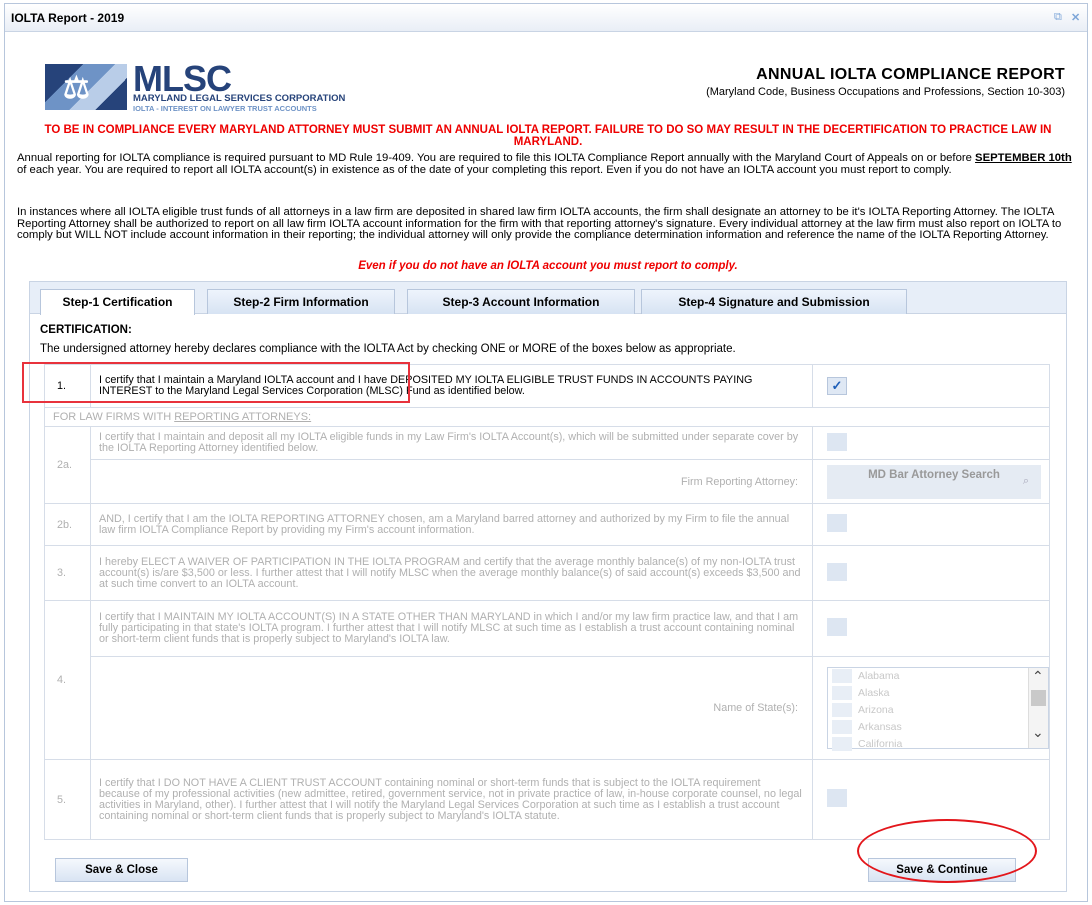 Image resolution: width=1092 pixels, height=905 pixels. What do you see at coordinates (934, 481) in the screenshot?
I see `md-bar-attorney-search-button: MD Bar Attorney Search ⌕` at bounding box center [934, 481].